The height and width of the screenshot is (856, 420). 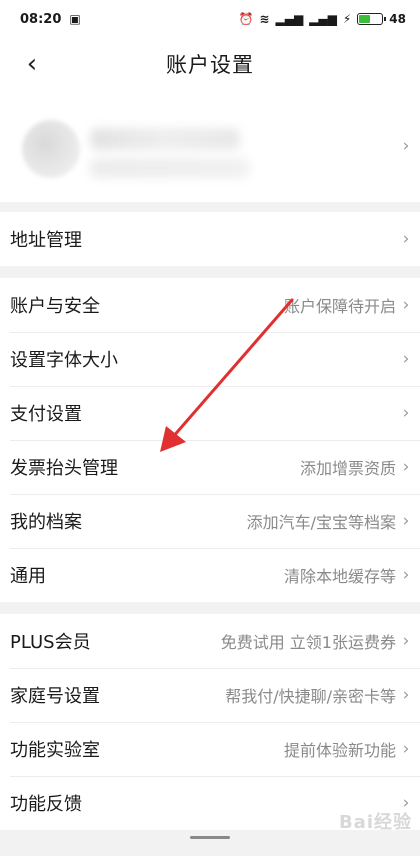 I want to click on page-title: 账户设置, so click(x=210, y=65).